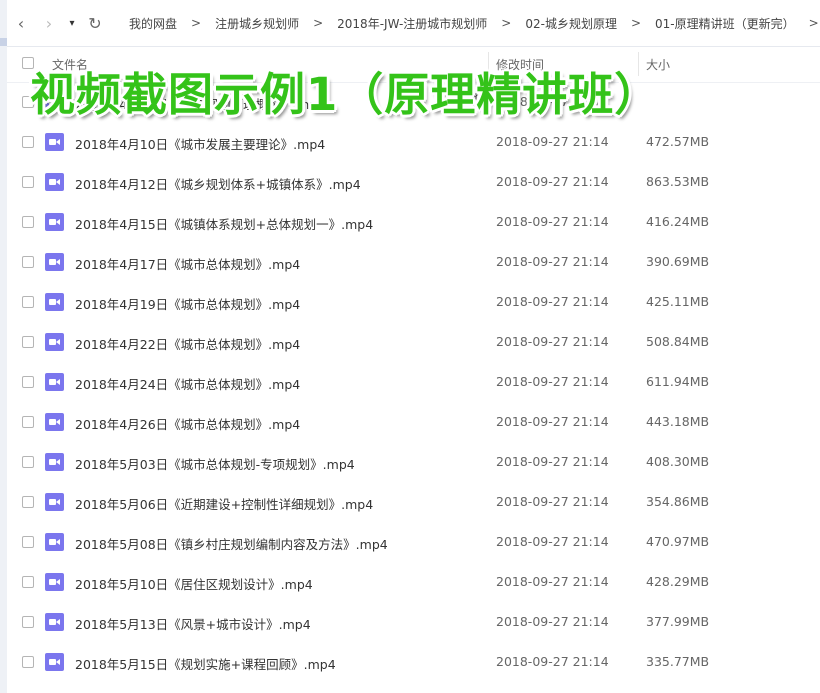 The height and width of the screenshot is (693, 820). I want to click on file-name: 2018年4月17日《城市总体规划》.mp4, so click(187, 263).